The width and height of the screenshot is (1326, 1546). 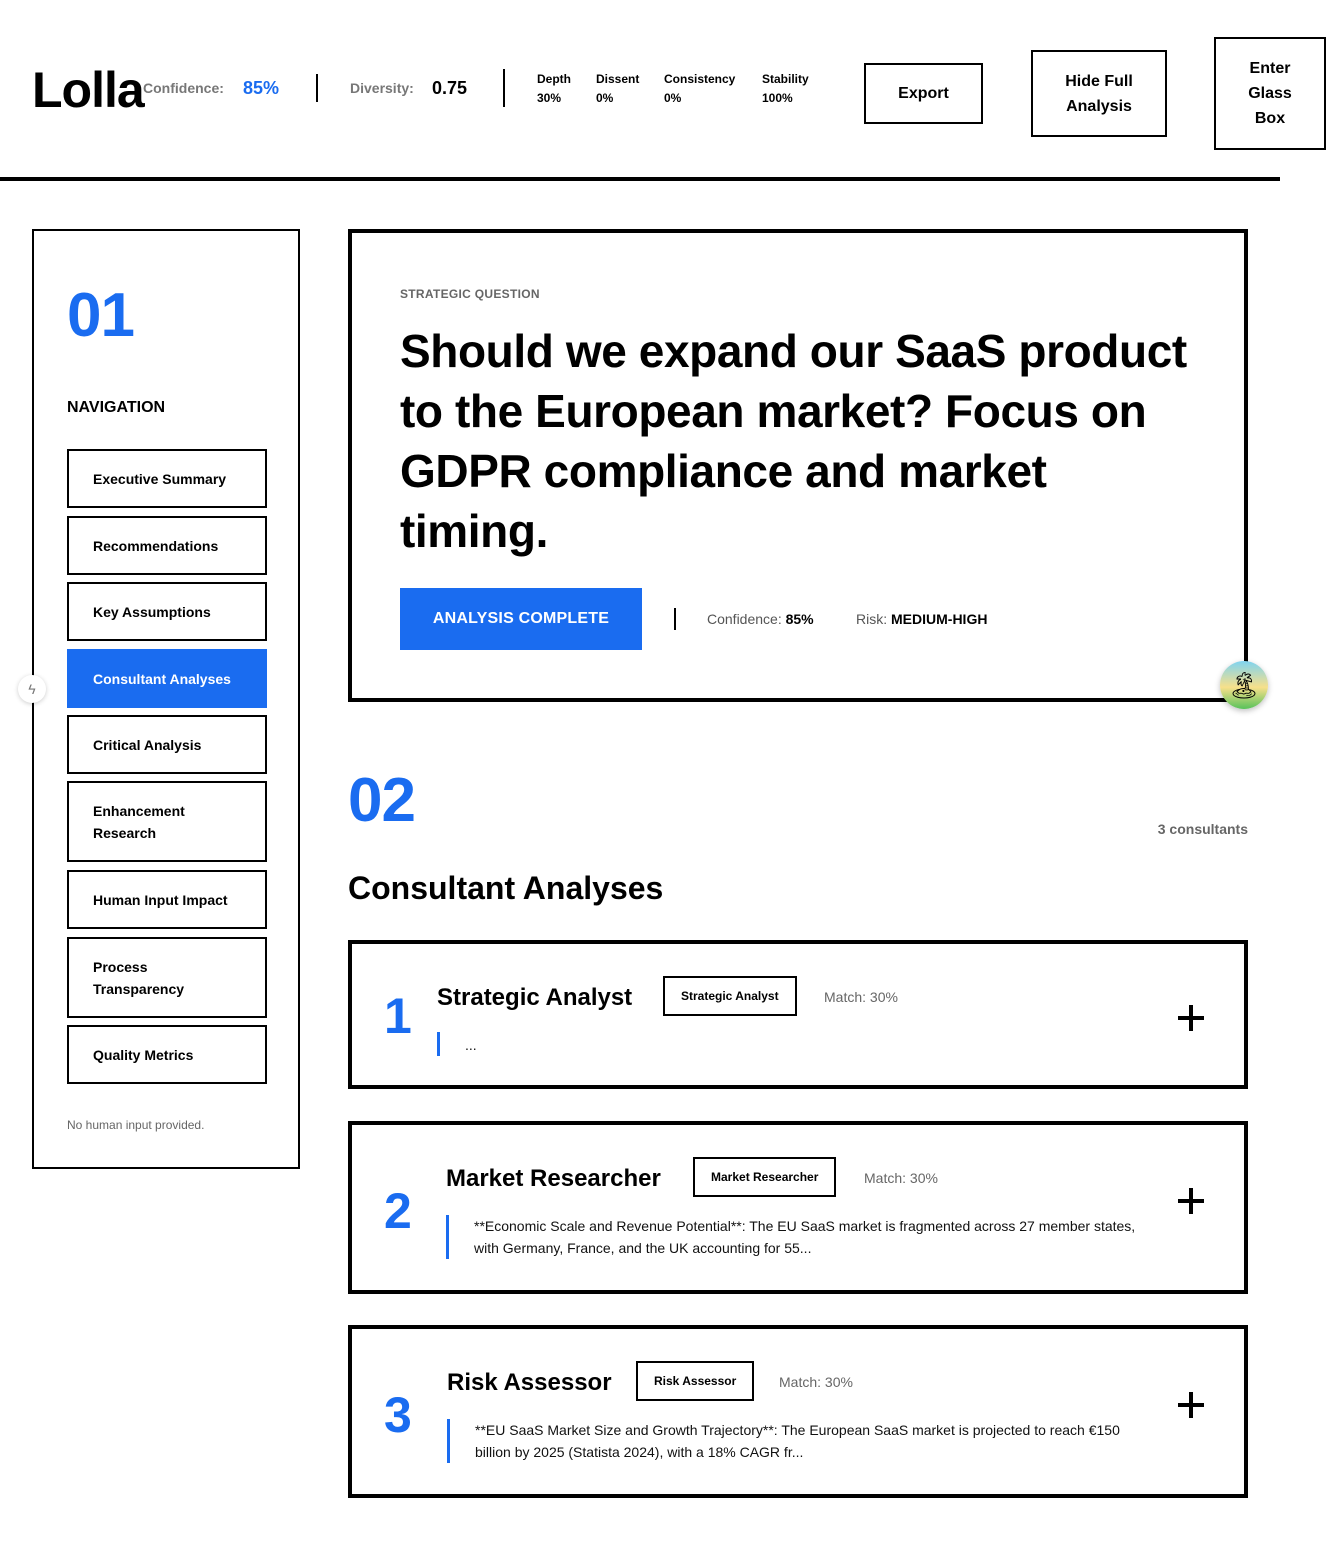 I want to click on question-risk-label: Risk:, so click(x=872, y=619).